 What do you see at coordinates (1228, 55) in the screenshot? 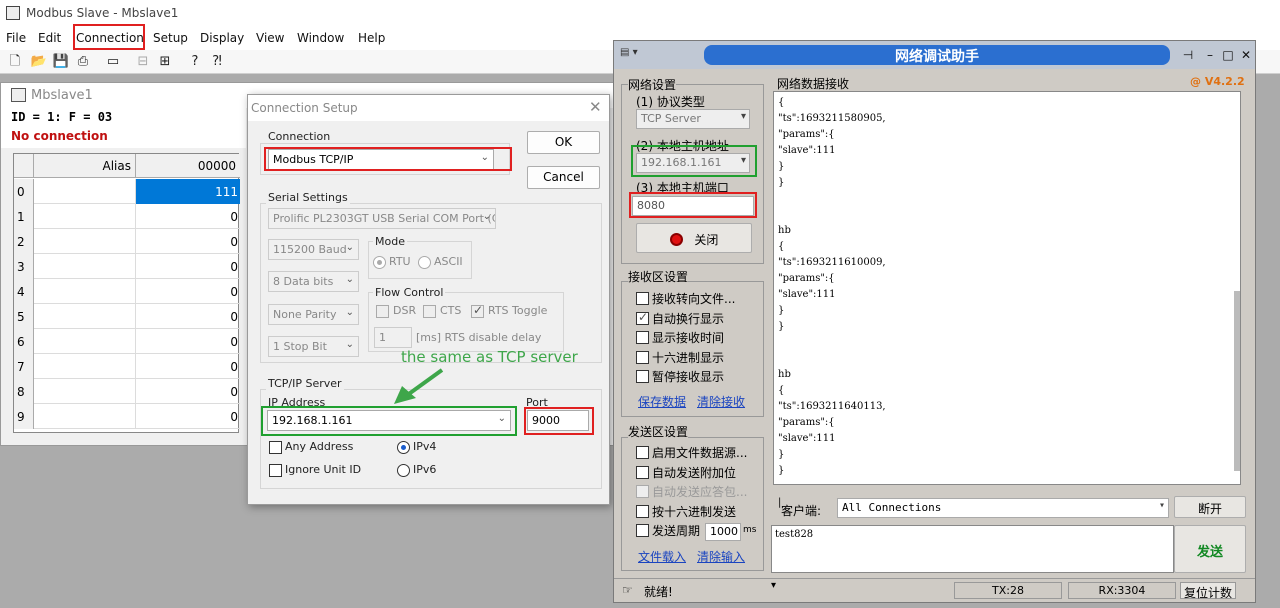
I see `maximize-icon: □` at bounding box center [1228, 55].